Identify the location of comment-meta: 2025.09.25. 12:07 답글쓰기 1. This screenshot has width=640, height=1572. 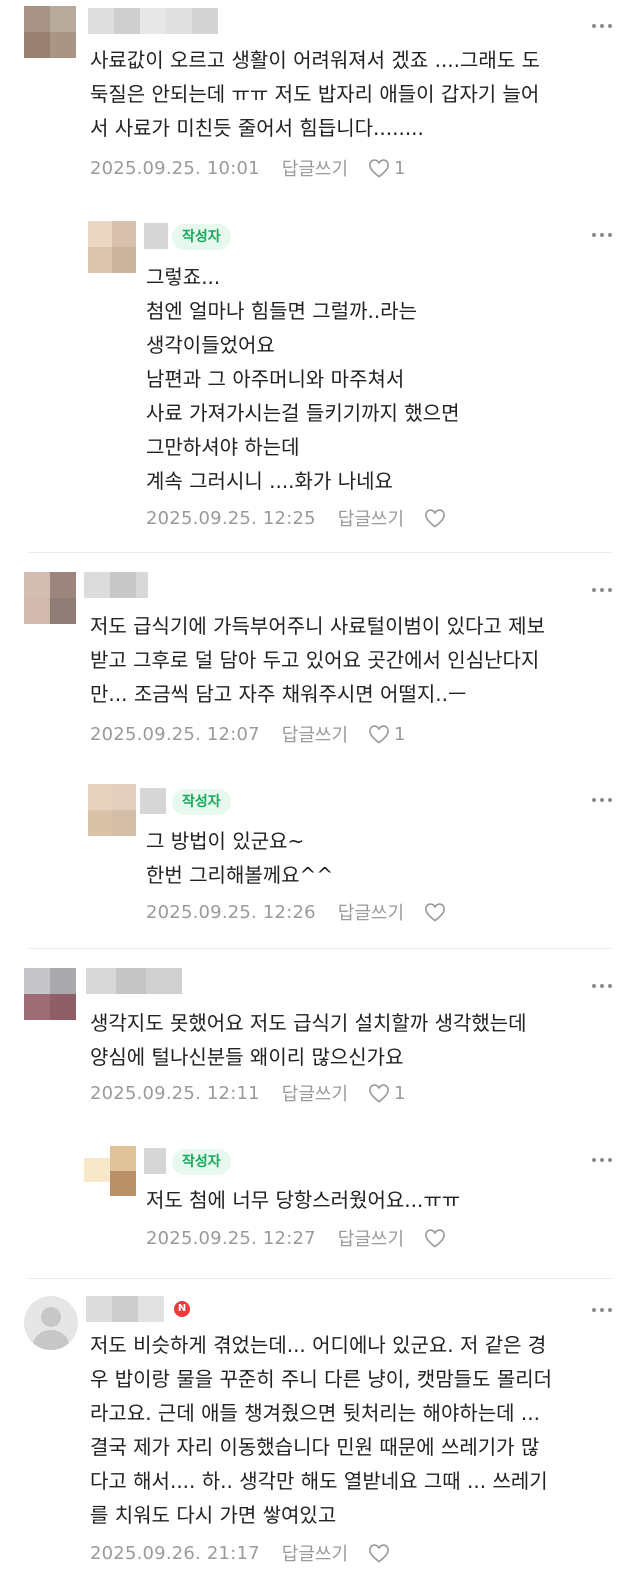
(247, 734).